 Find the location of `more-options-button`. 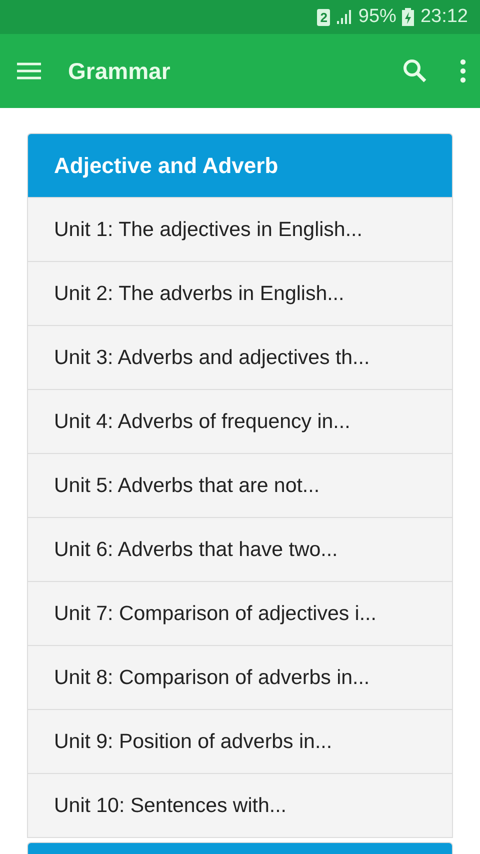

more-options-button is located at coordinates (463, 71).